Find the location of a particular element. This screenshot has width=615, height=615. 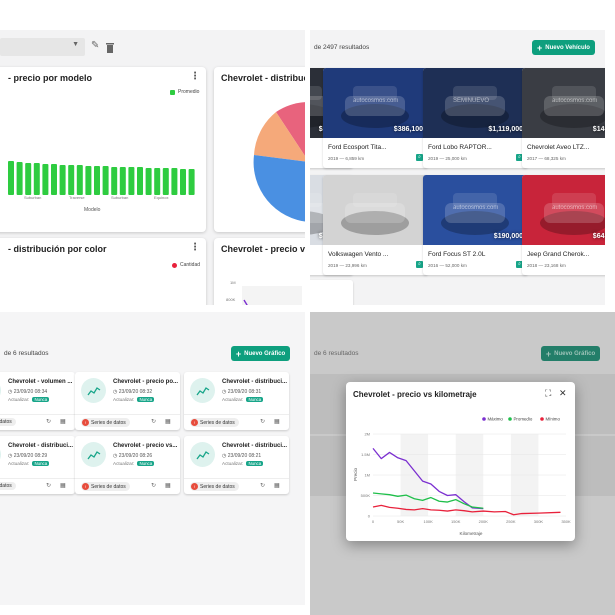

vehicle-price: $145,000 is located at coordinates (598, 129).